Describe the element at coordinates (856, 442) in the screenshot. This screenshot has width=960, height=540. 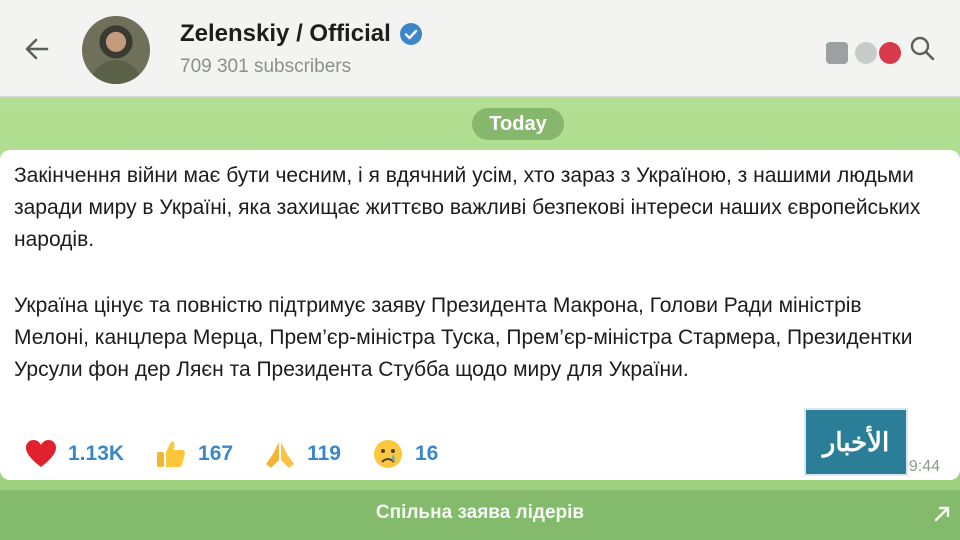
I see `news-channel-badge: الأخبار` at that location.